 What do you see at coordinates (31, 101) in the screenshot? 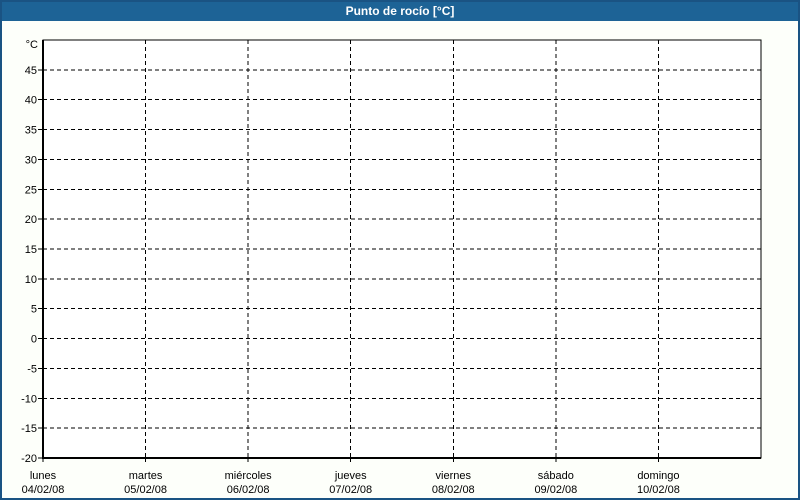
I see `y-tick-label: 40` at bounding box center [31, 101].